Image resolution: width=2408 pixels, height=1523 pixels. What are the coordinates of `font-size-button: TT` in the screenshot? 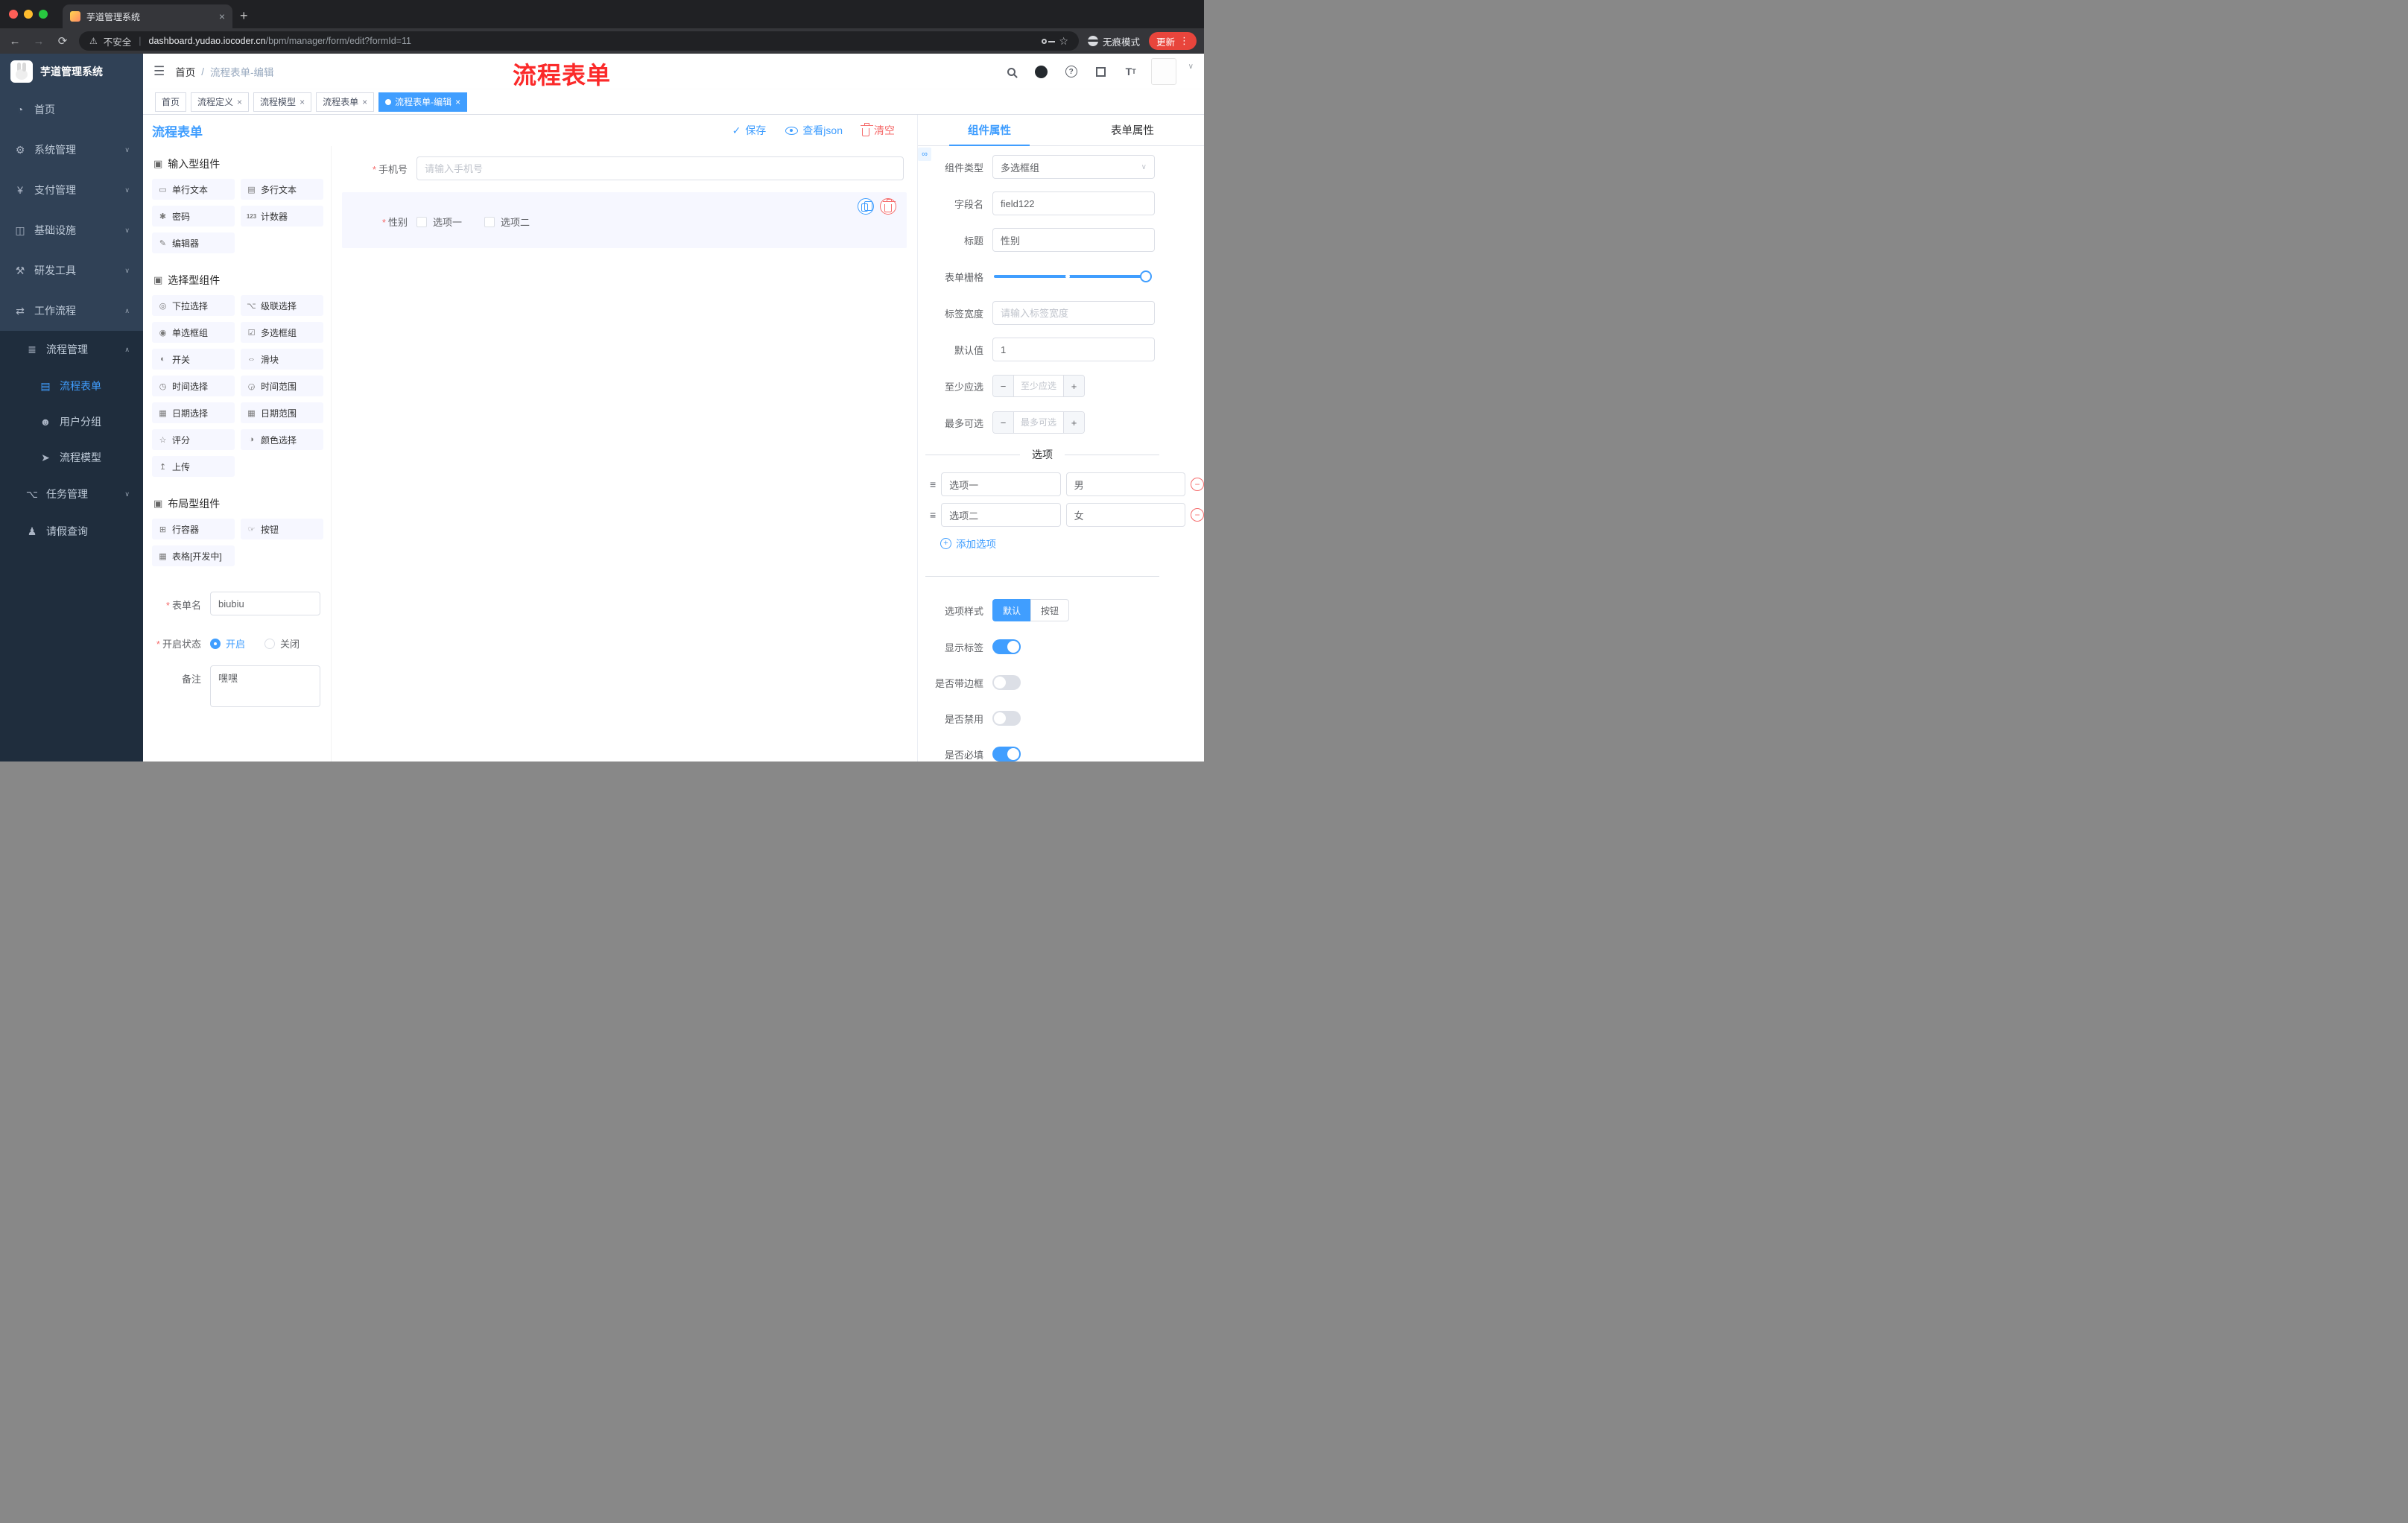 It's located at (1131, 71).